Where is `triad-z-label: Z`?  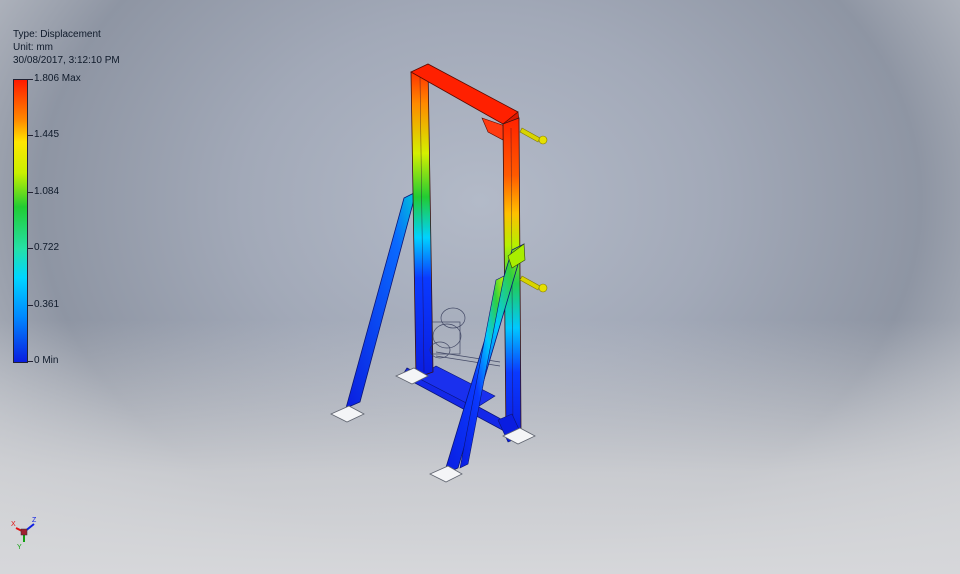 triad-z-label: Z is located at coordinates (34, 520).